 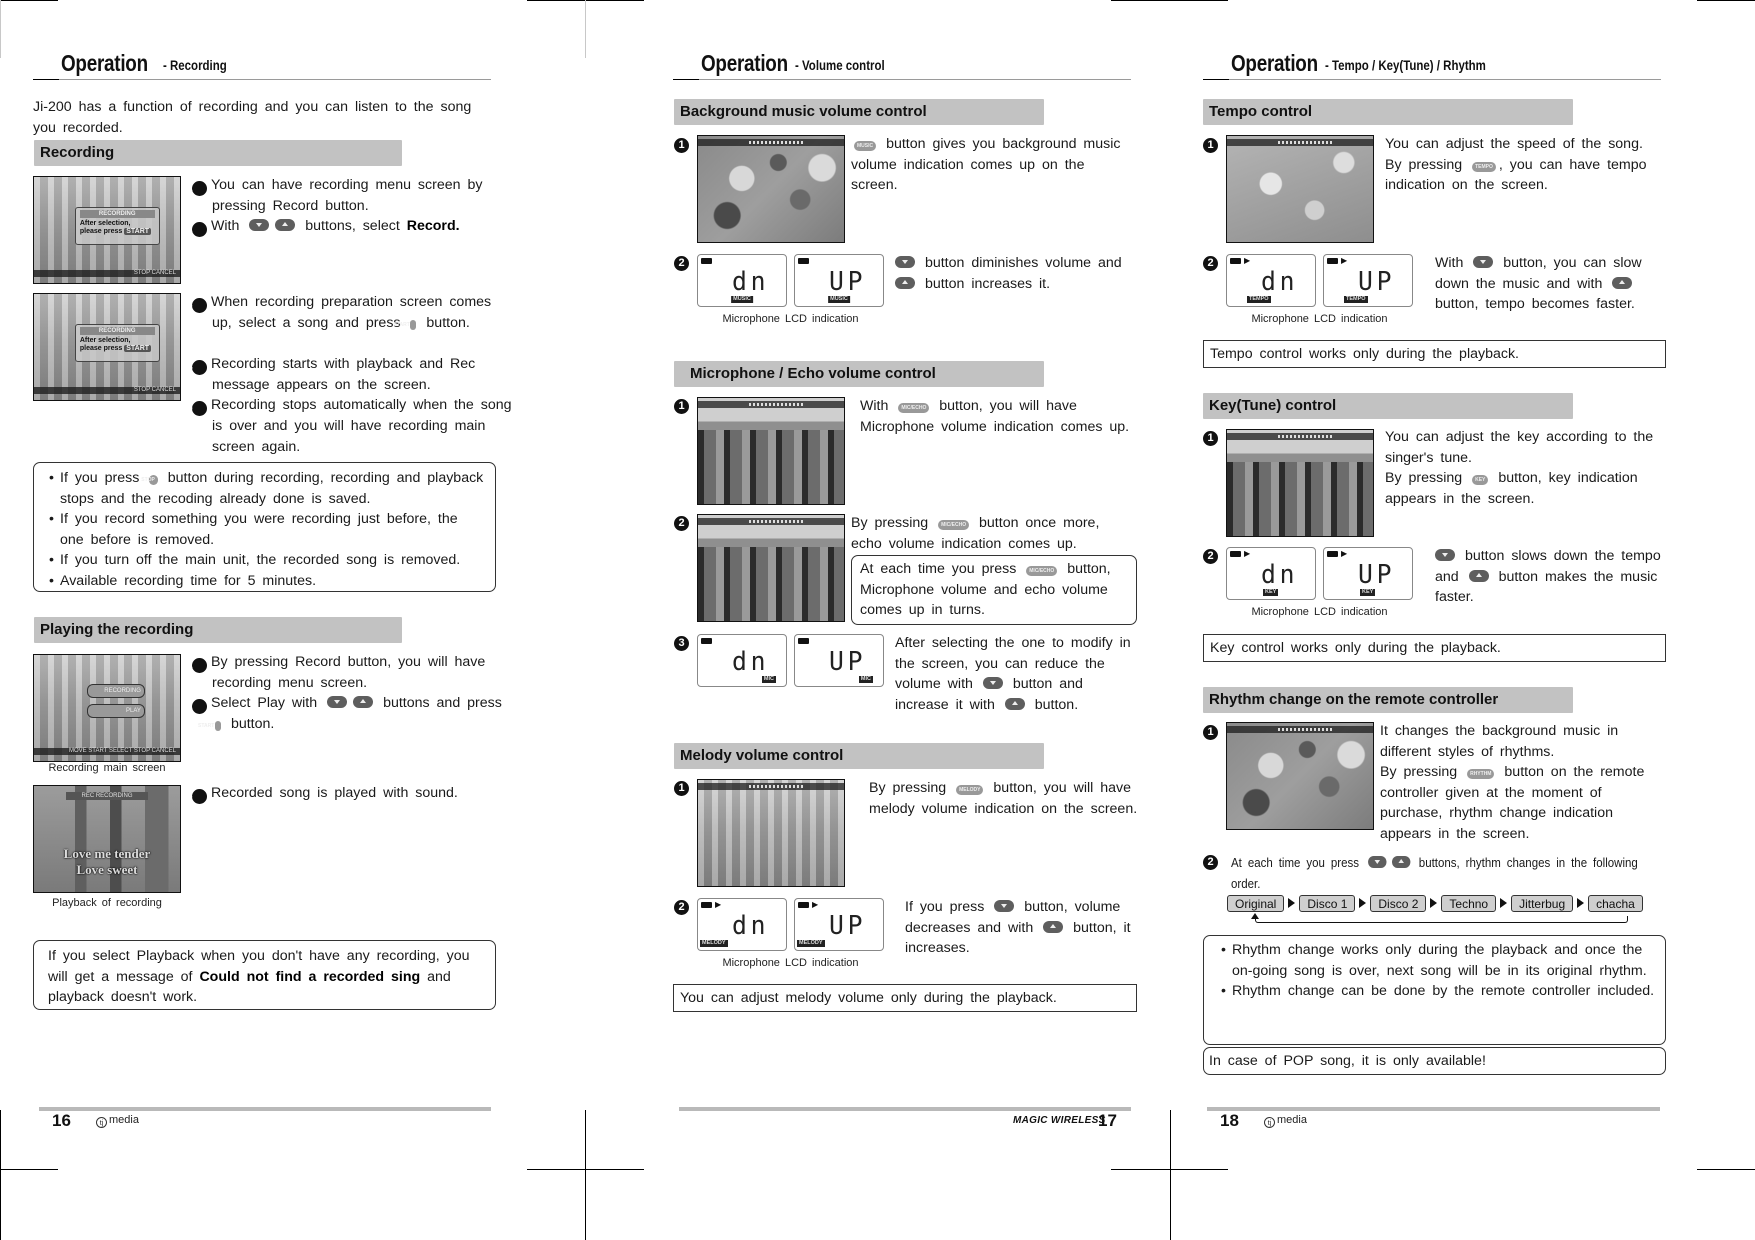 I want to click on mic-echo-button-icon: MIC/ECHO, so click(x=954, y=525).